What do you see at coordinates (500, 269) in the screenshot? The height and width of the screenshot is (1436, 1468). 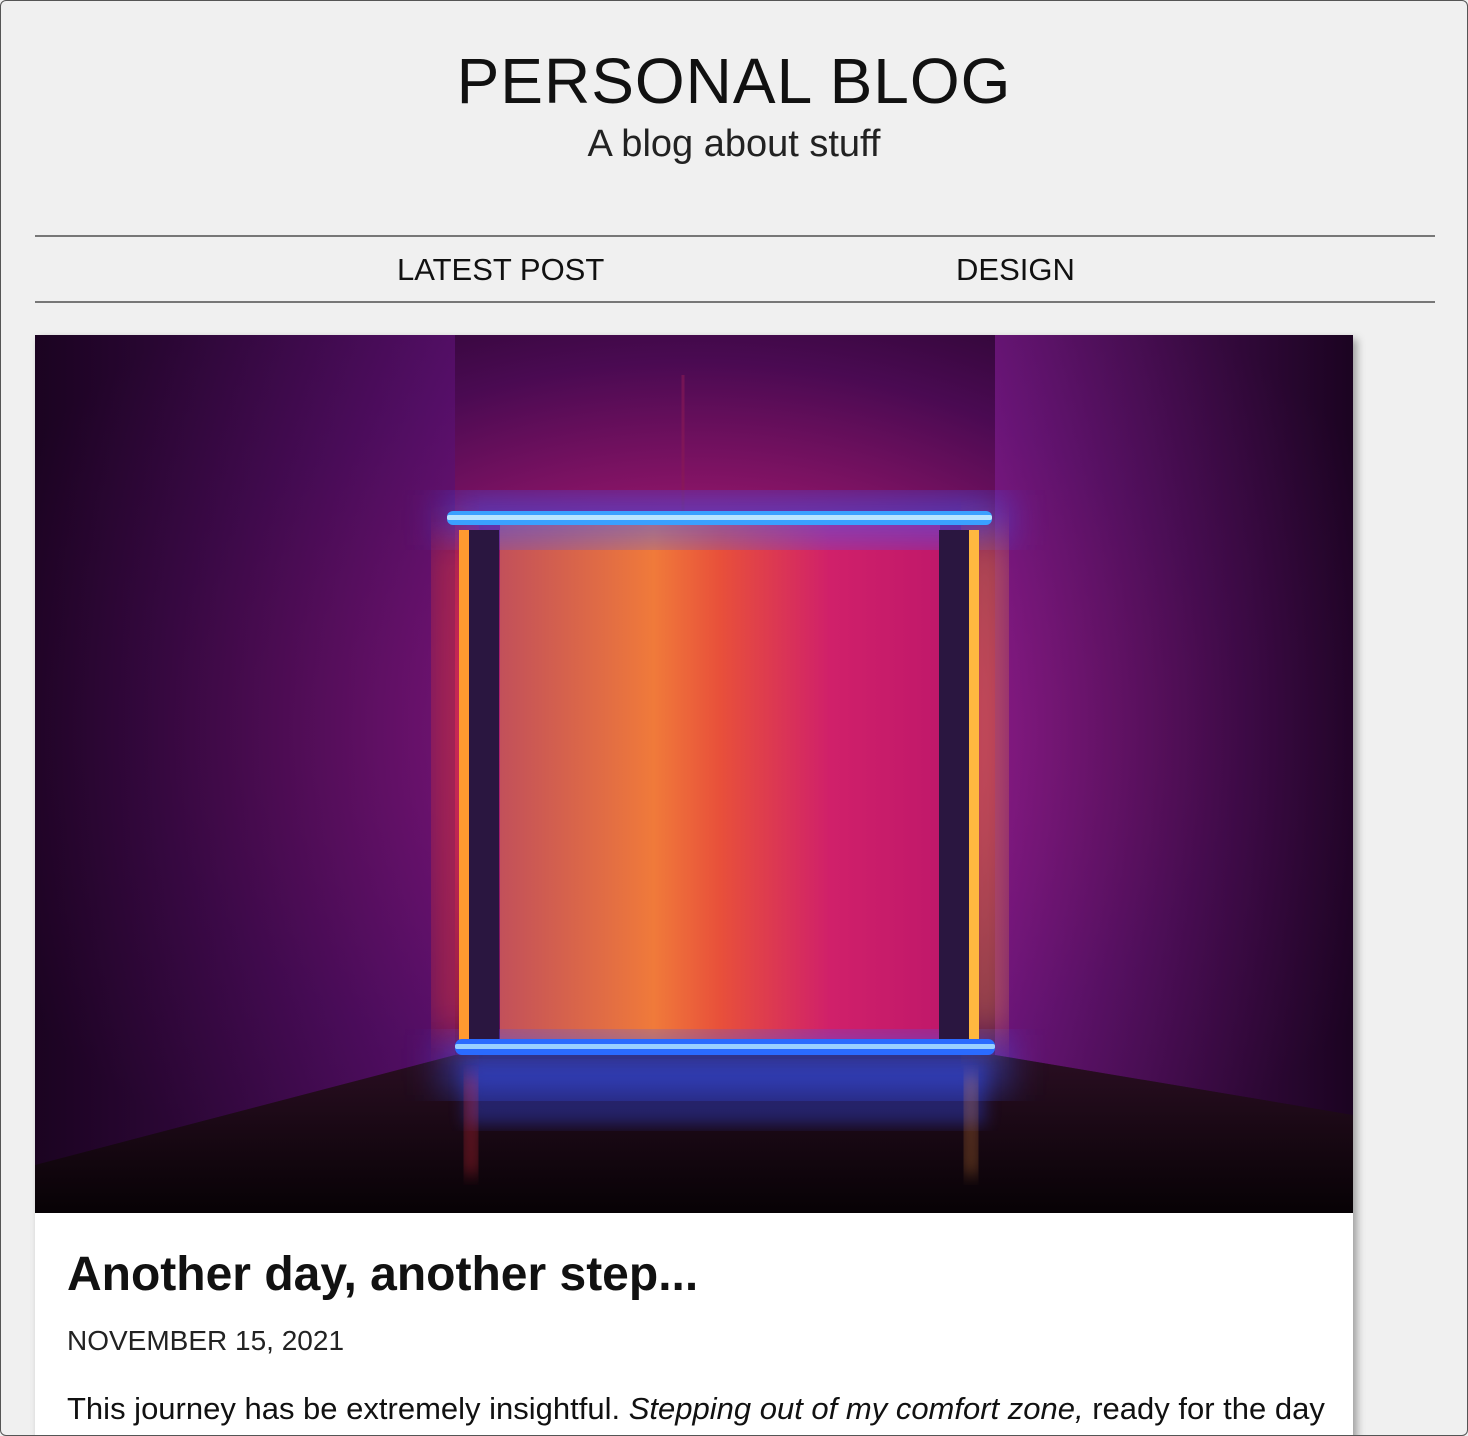 I see `nav-item-latest-post: LATEST POST` at bounding box center [500, 269].